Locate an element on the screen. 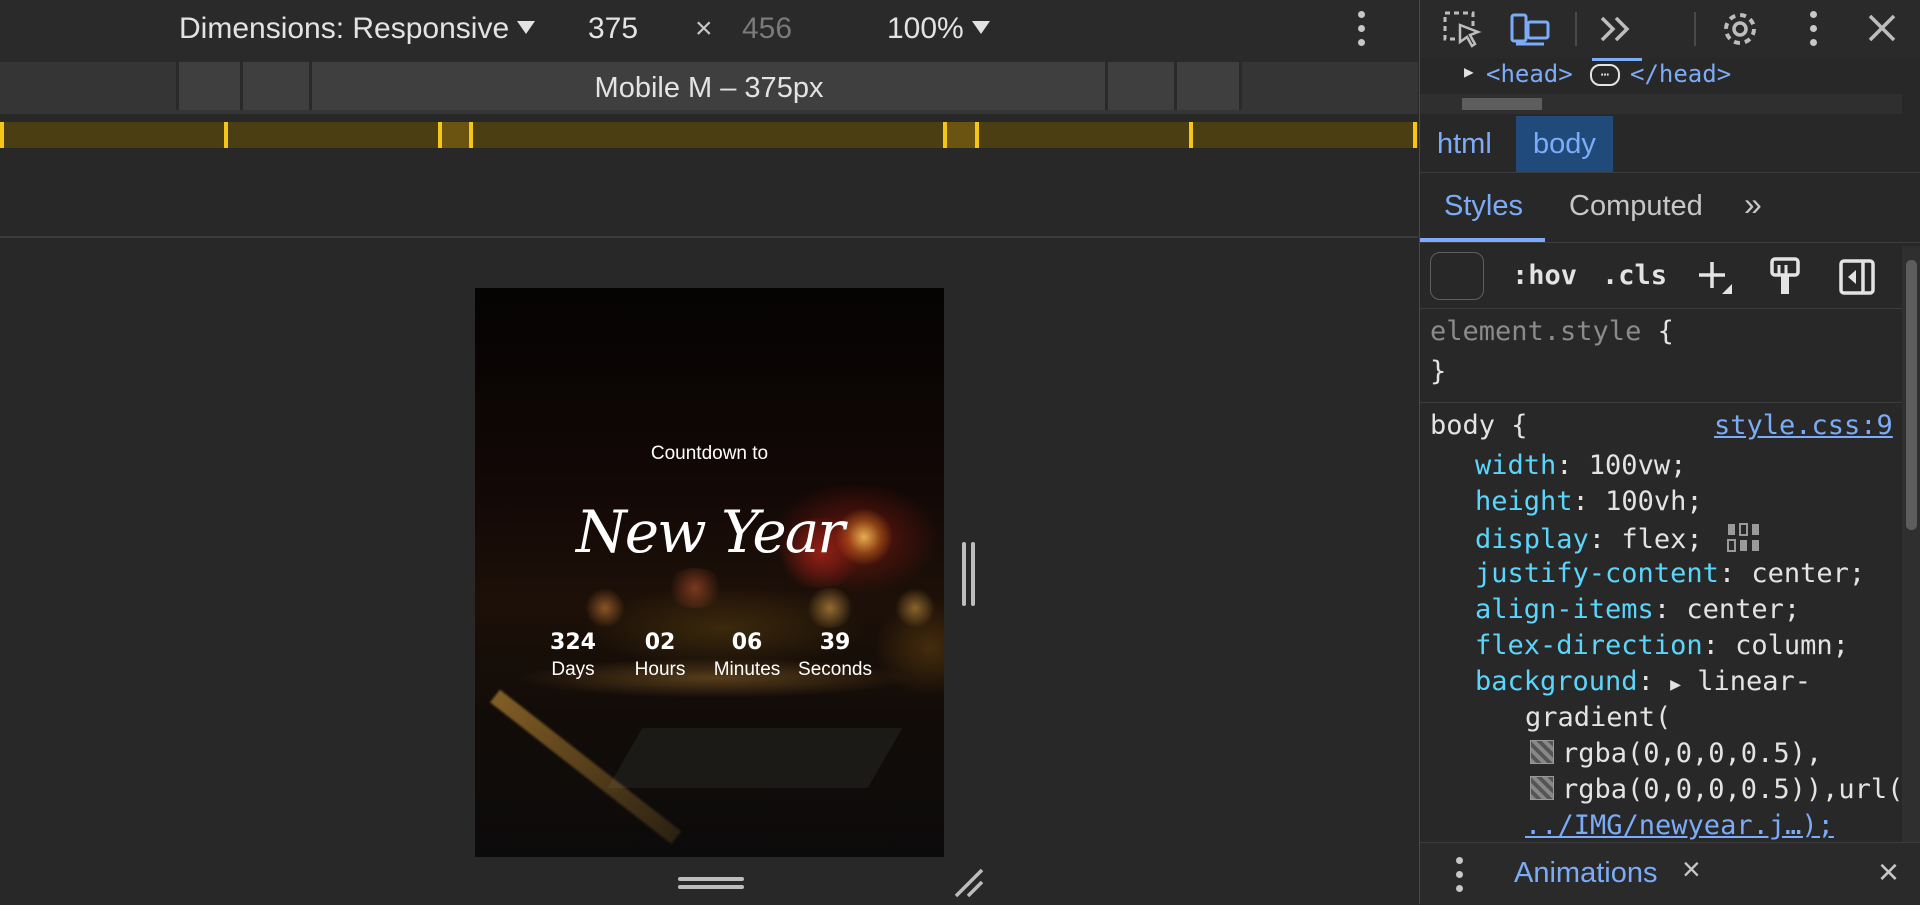 The height and width of the screenshot is (905, 1920). zoom-label: 100% is located at coordinates (925, 28).